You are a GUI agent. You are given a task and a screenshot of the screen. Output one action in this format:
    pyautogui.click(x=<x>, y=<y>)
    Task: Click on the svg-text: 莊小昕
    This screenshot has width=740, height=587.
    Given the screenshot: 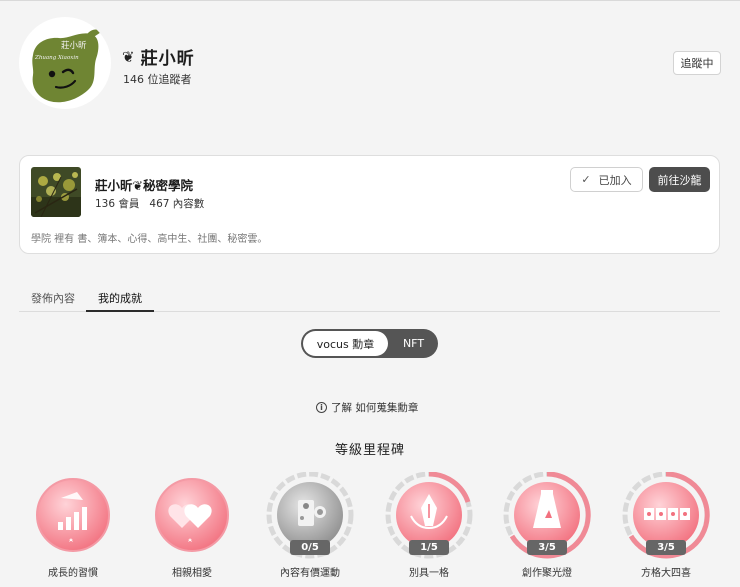 What is the action you would take?
    pyautogui.click(x=74, y=45)
    